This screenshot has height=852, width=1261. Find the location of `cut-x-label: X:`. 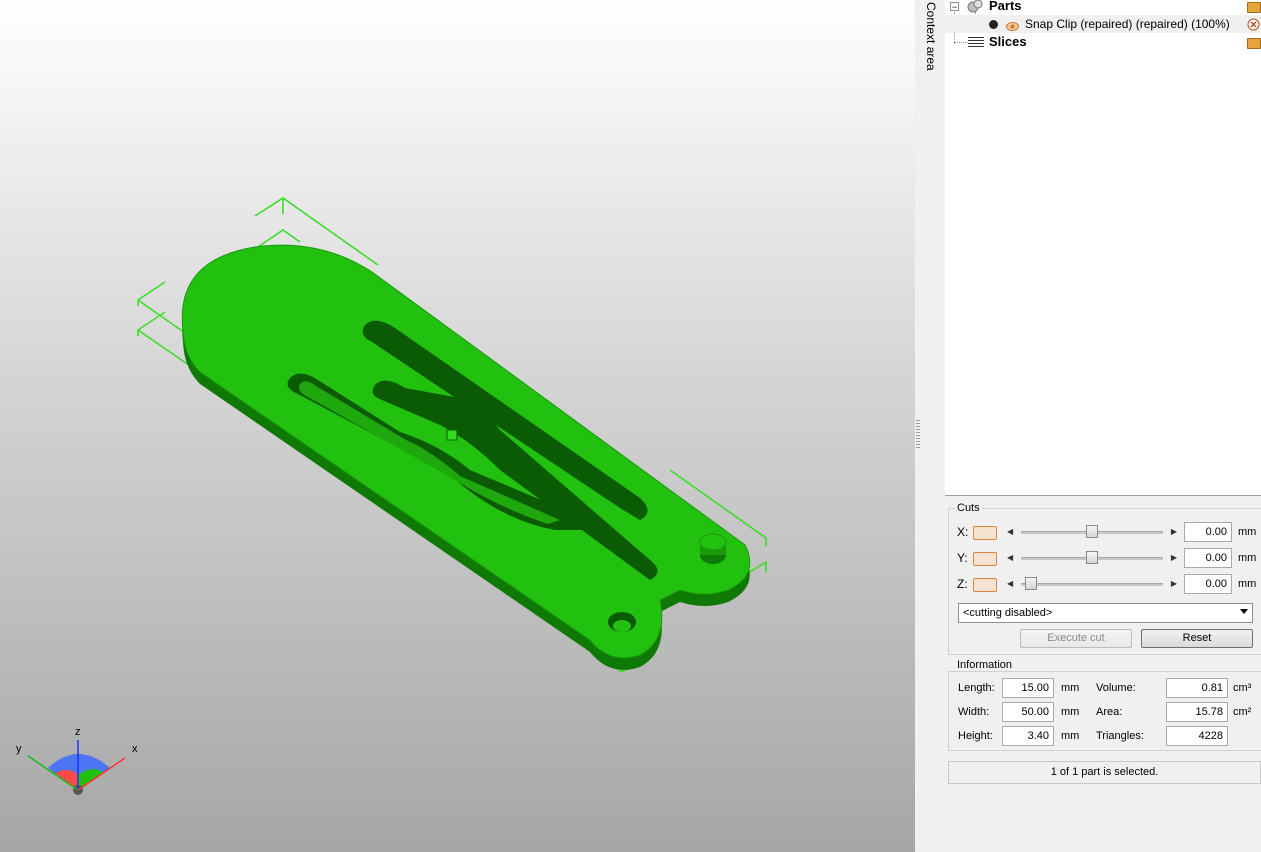

cut-x-label: X: is located at coordinates (963, 532).